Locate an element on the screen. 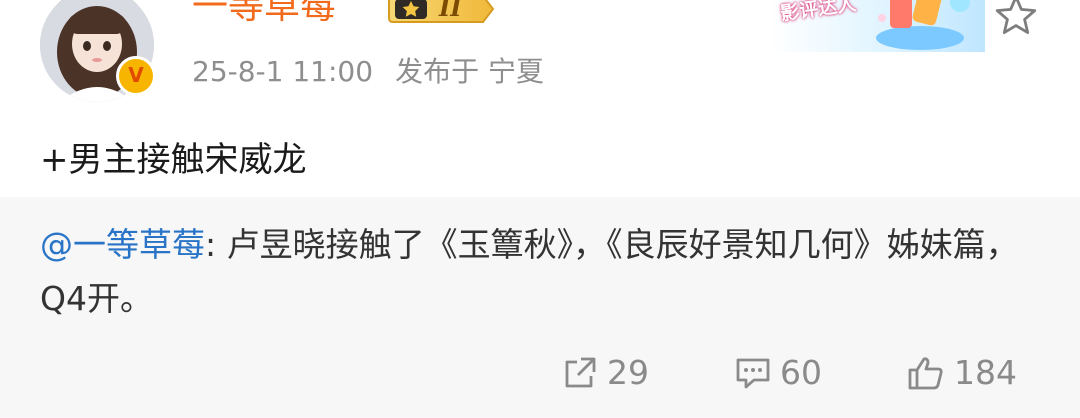 The image size is (1080, 418). share-count: 29 is located at coordinates (628, 372).